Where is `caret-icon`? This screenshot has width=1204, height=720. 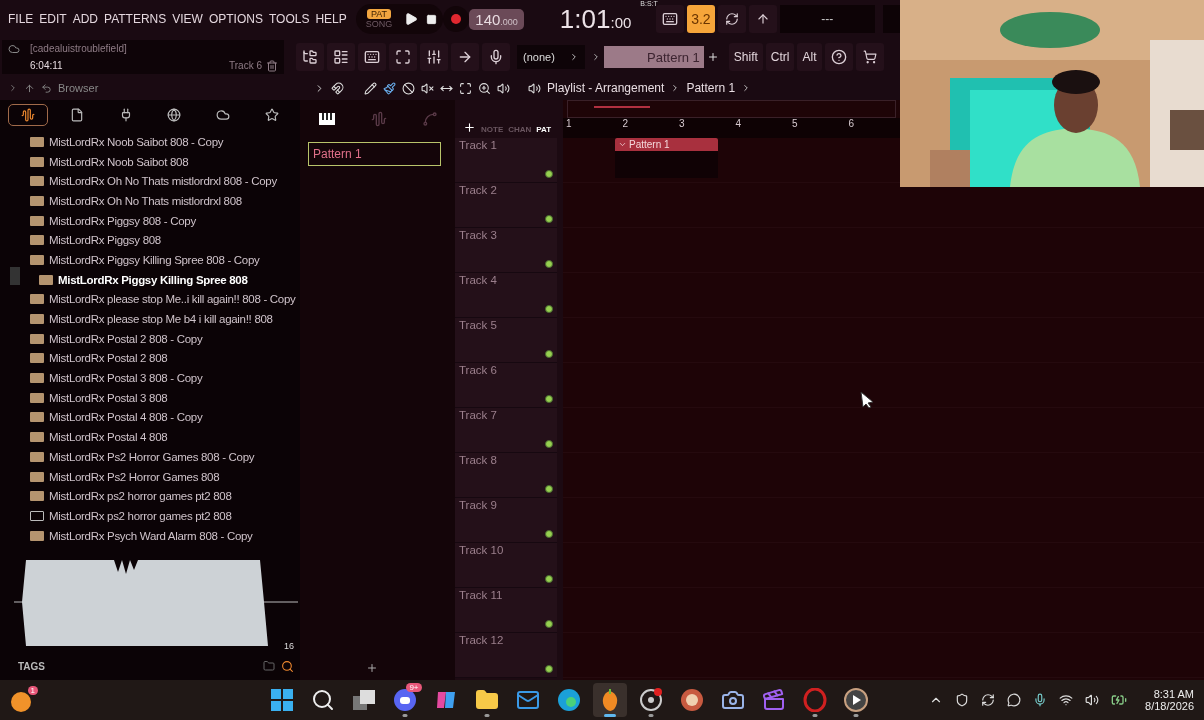
caret-icon is located at coordinates (13, 88).